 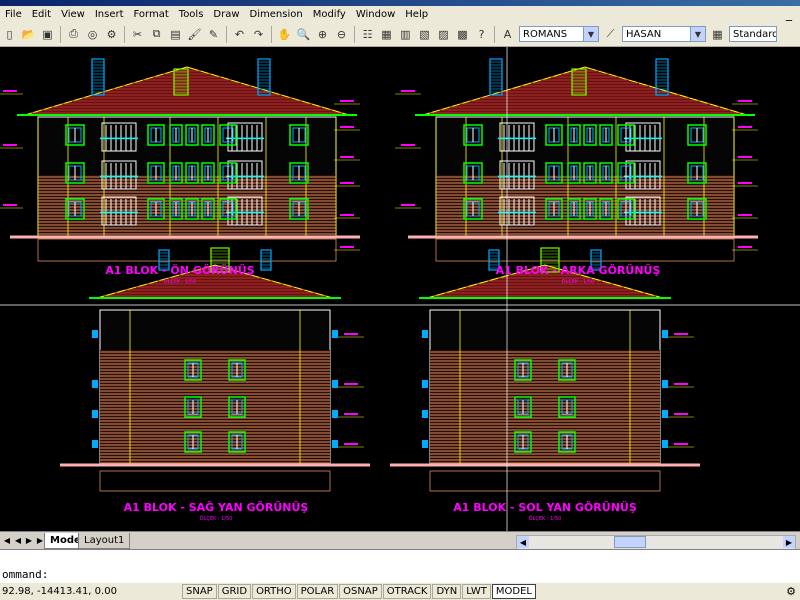 I want to click on table-style-select: Standard, so click(x=753, y=34).